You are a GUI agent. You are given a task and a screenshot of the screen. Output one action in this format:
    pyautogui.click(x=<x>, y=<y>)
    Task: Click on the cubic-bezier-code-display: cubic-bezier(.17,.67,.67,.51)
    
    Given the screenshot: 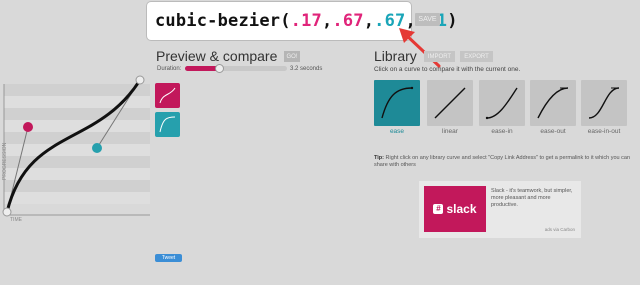 What is the action you would take?
    pyautogui.click(x=302, y=21)
    